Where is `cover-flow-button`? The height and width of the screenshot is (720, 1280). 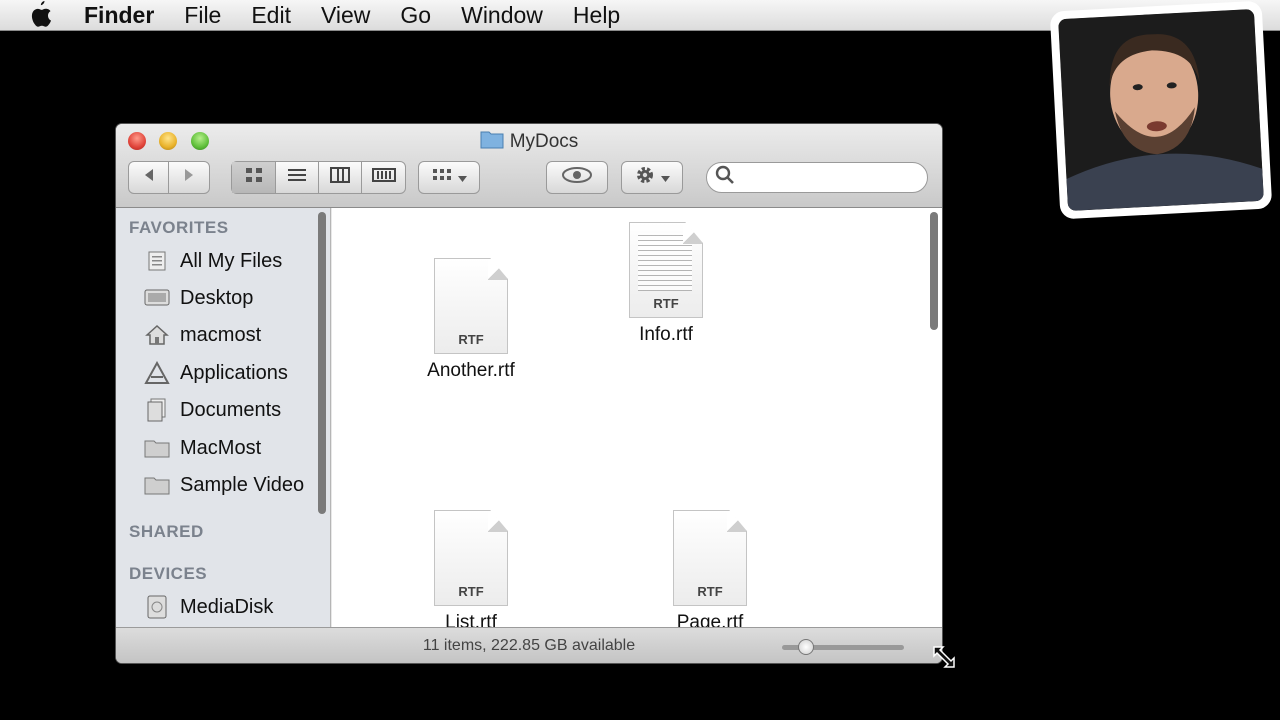
cover-flow-button is located at coordinates (383, 177).